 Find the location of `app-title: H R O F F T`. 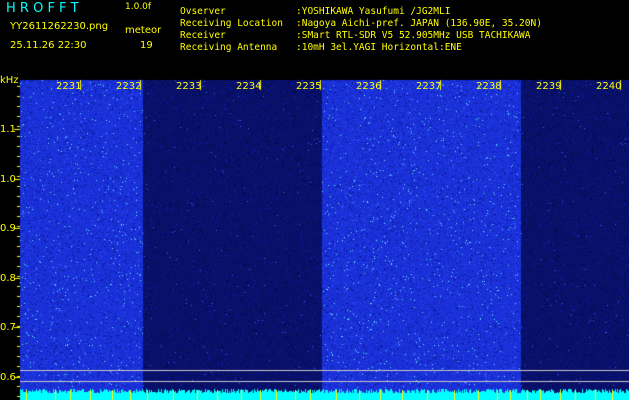

app-title: H R O F F T is located at coordinates (42, 8).